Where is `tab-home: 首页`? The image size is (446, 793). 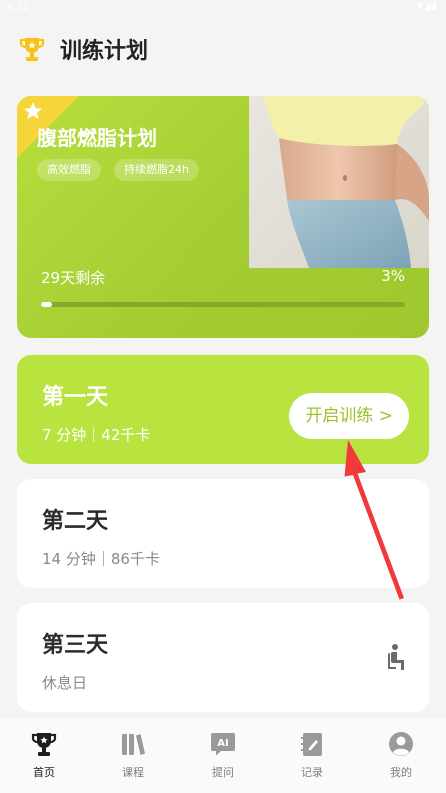
tab-home: 首页 is located at coordinates (44, 755).